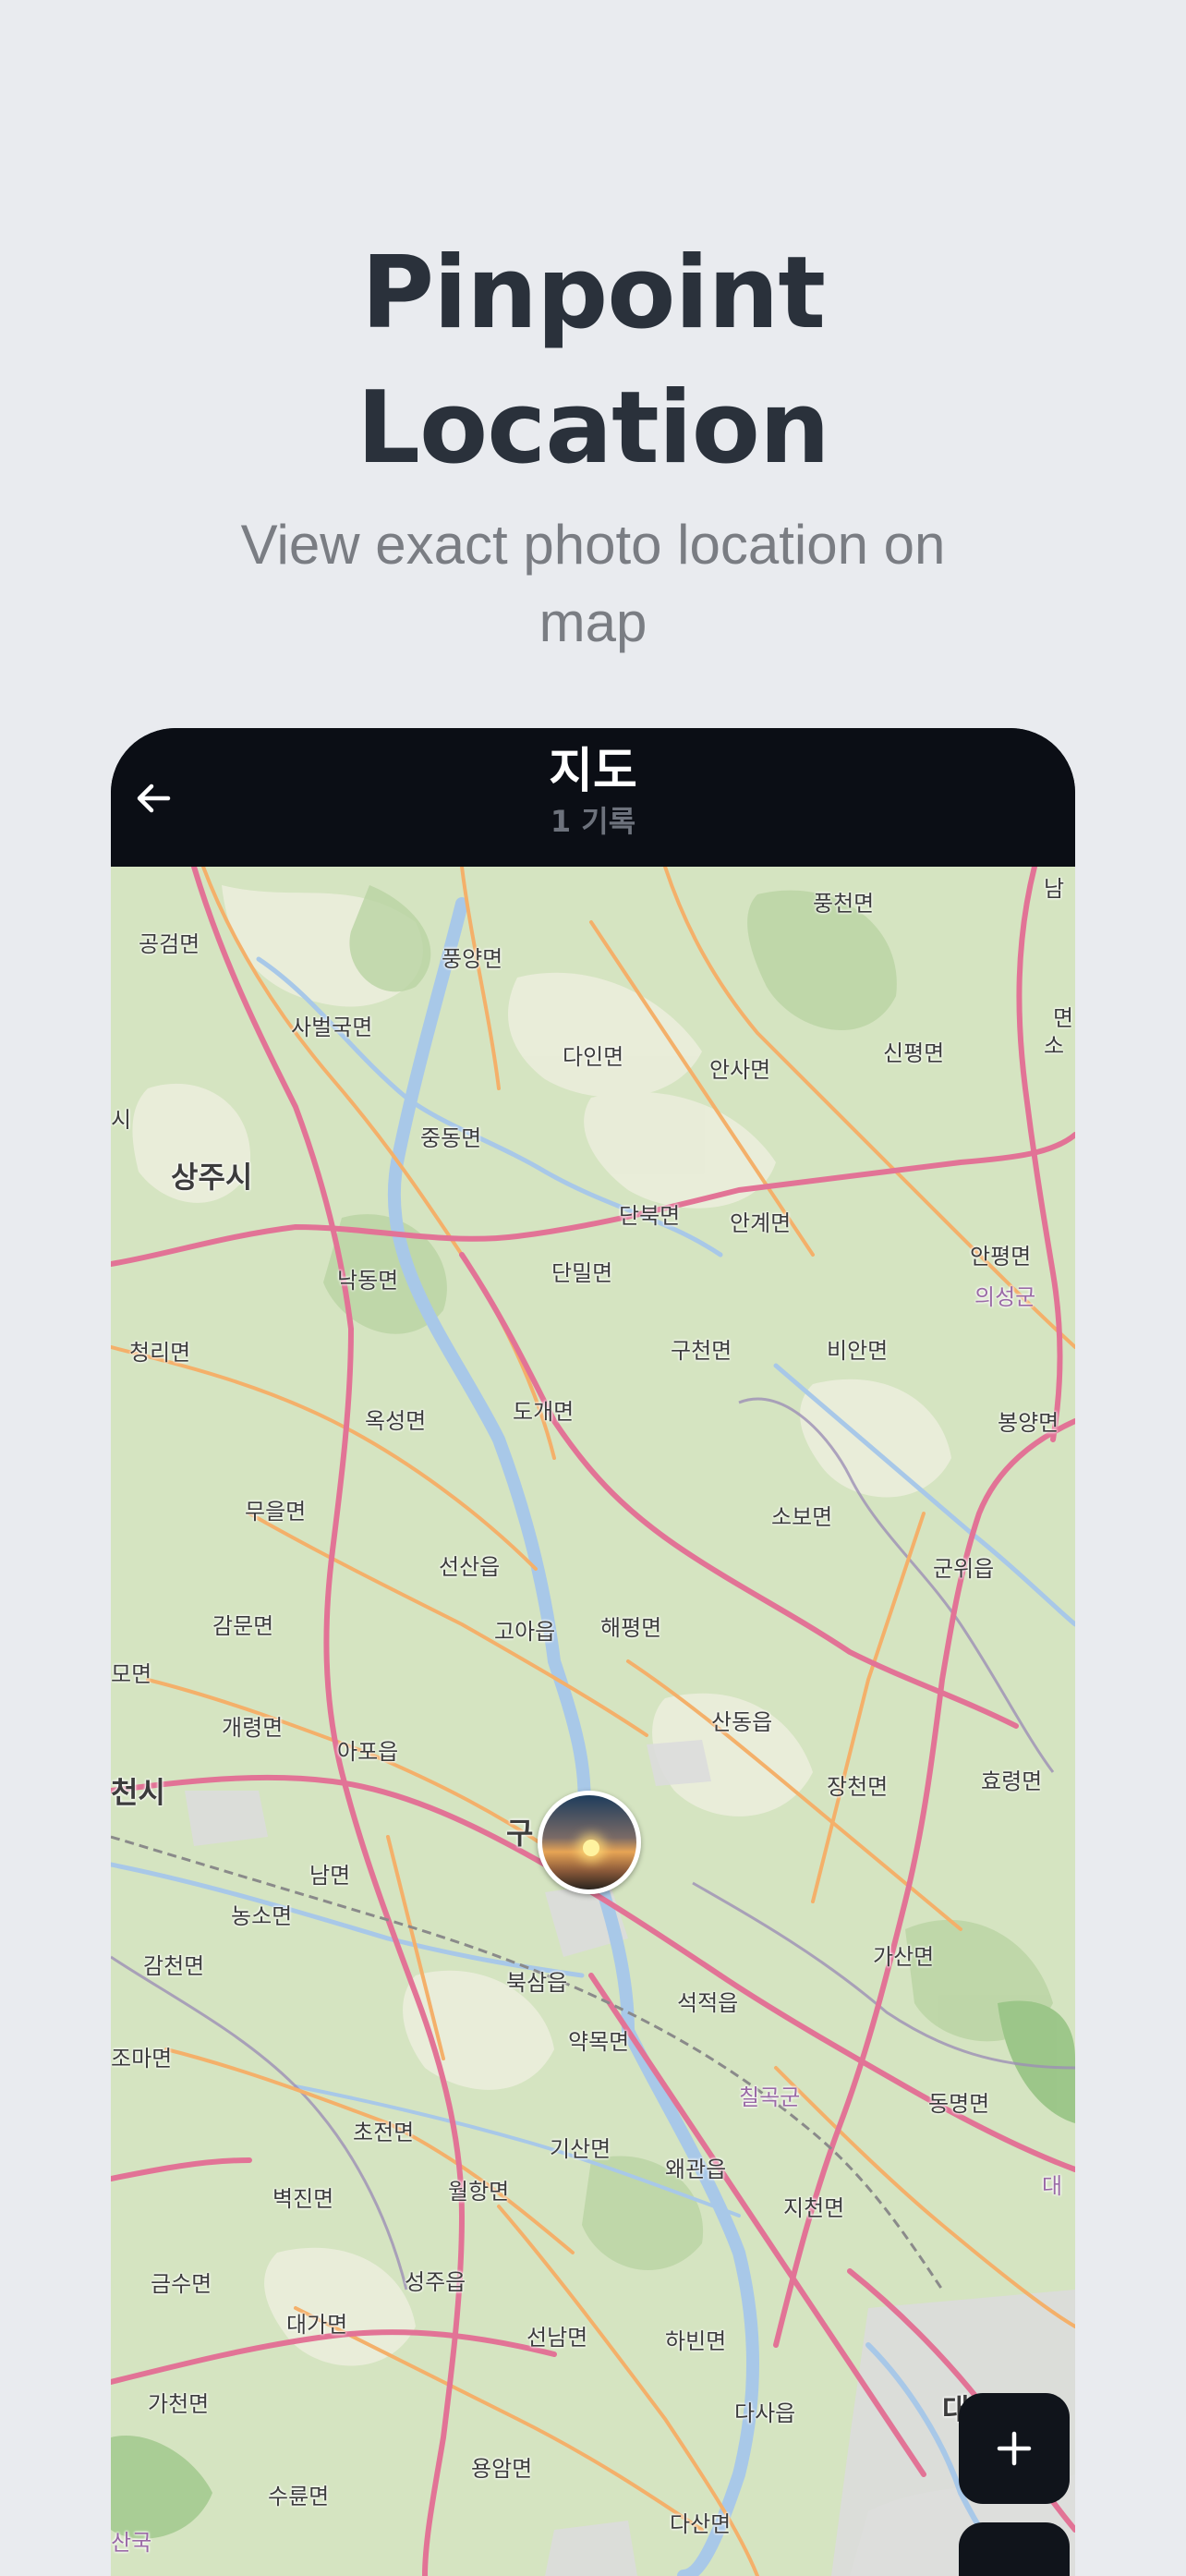  Describe the element at coordinates (243, 1626) in the screenshot. I see `place-label: 감문면` at that location.